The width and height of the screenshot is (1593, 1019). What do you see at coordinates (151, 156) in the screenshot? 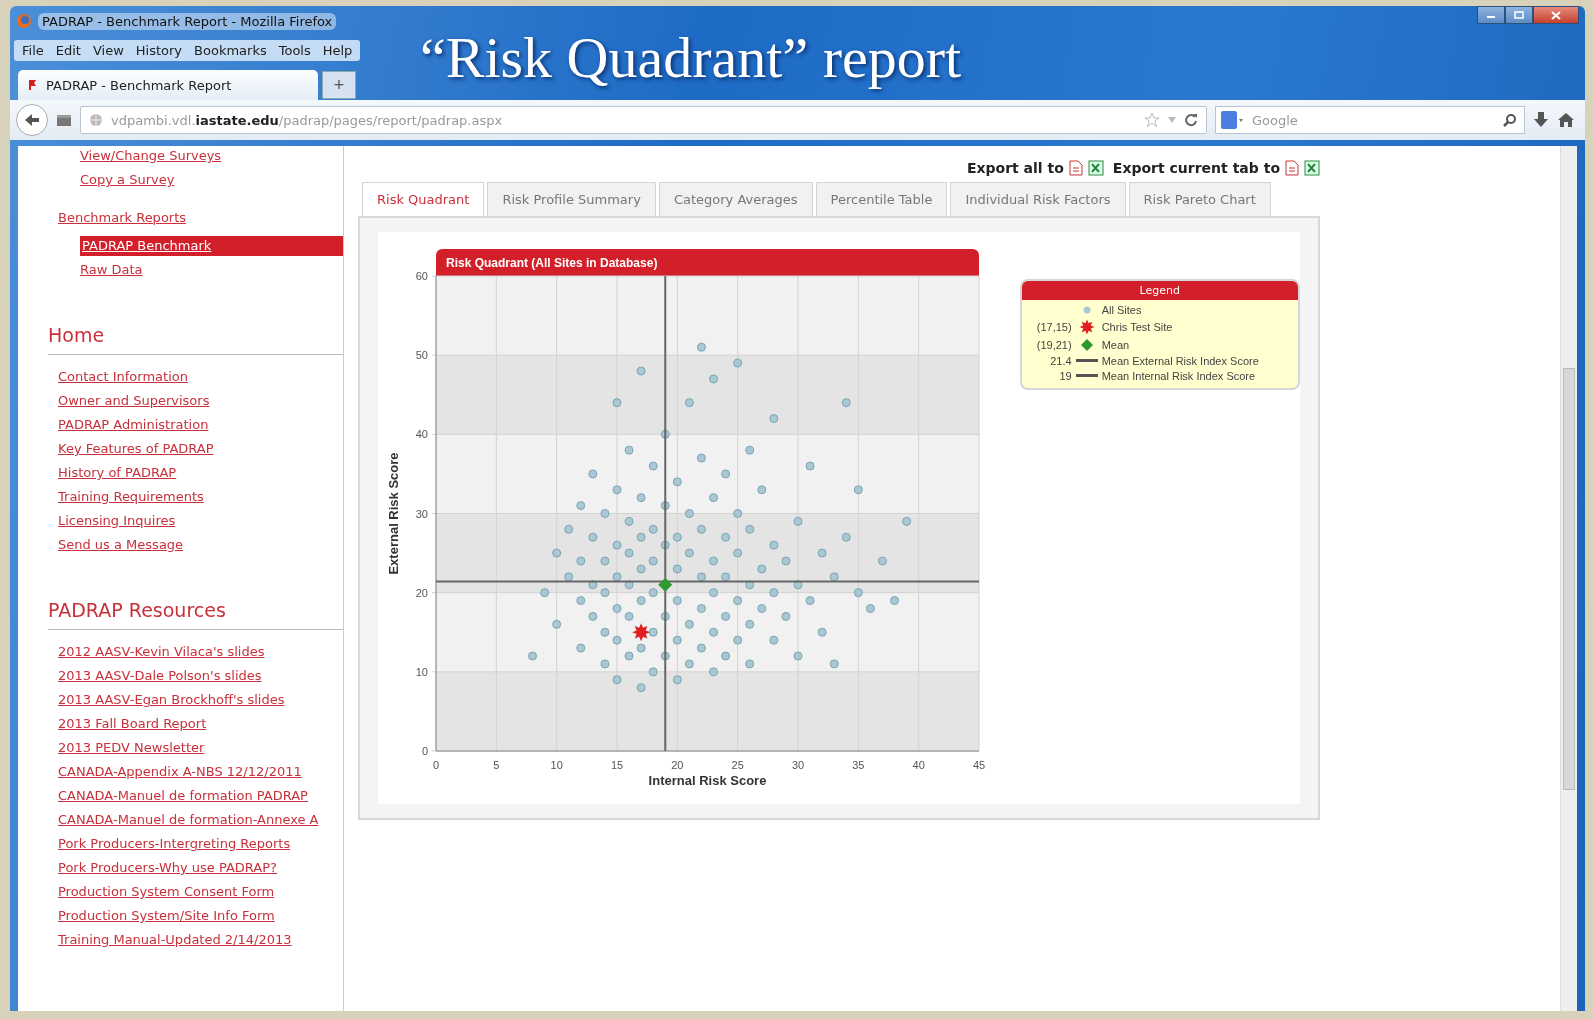
I see `sidebar-link: View/Change Surveys` at bounding box center [151, 156].